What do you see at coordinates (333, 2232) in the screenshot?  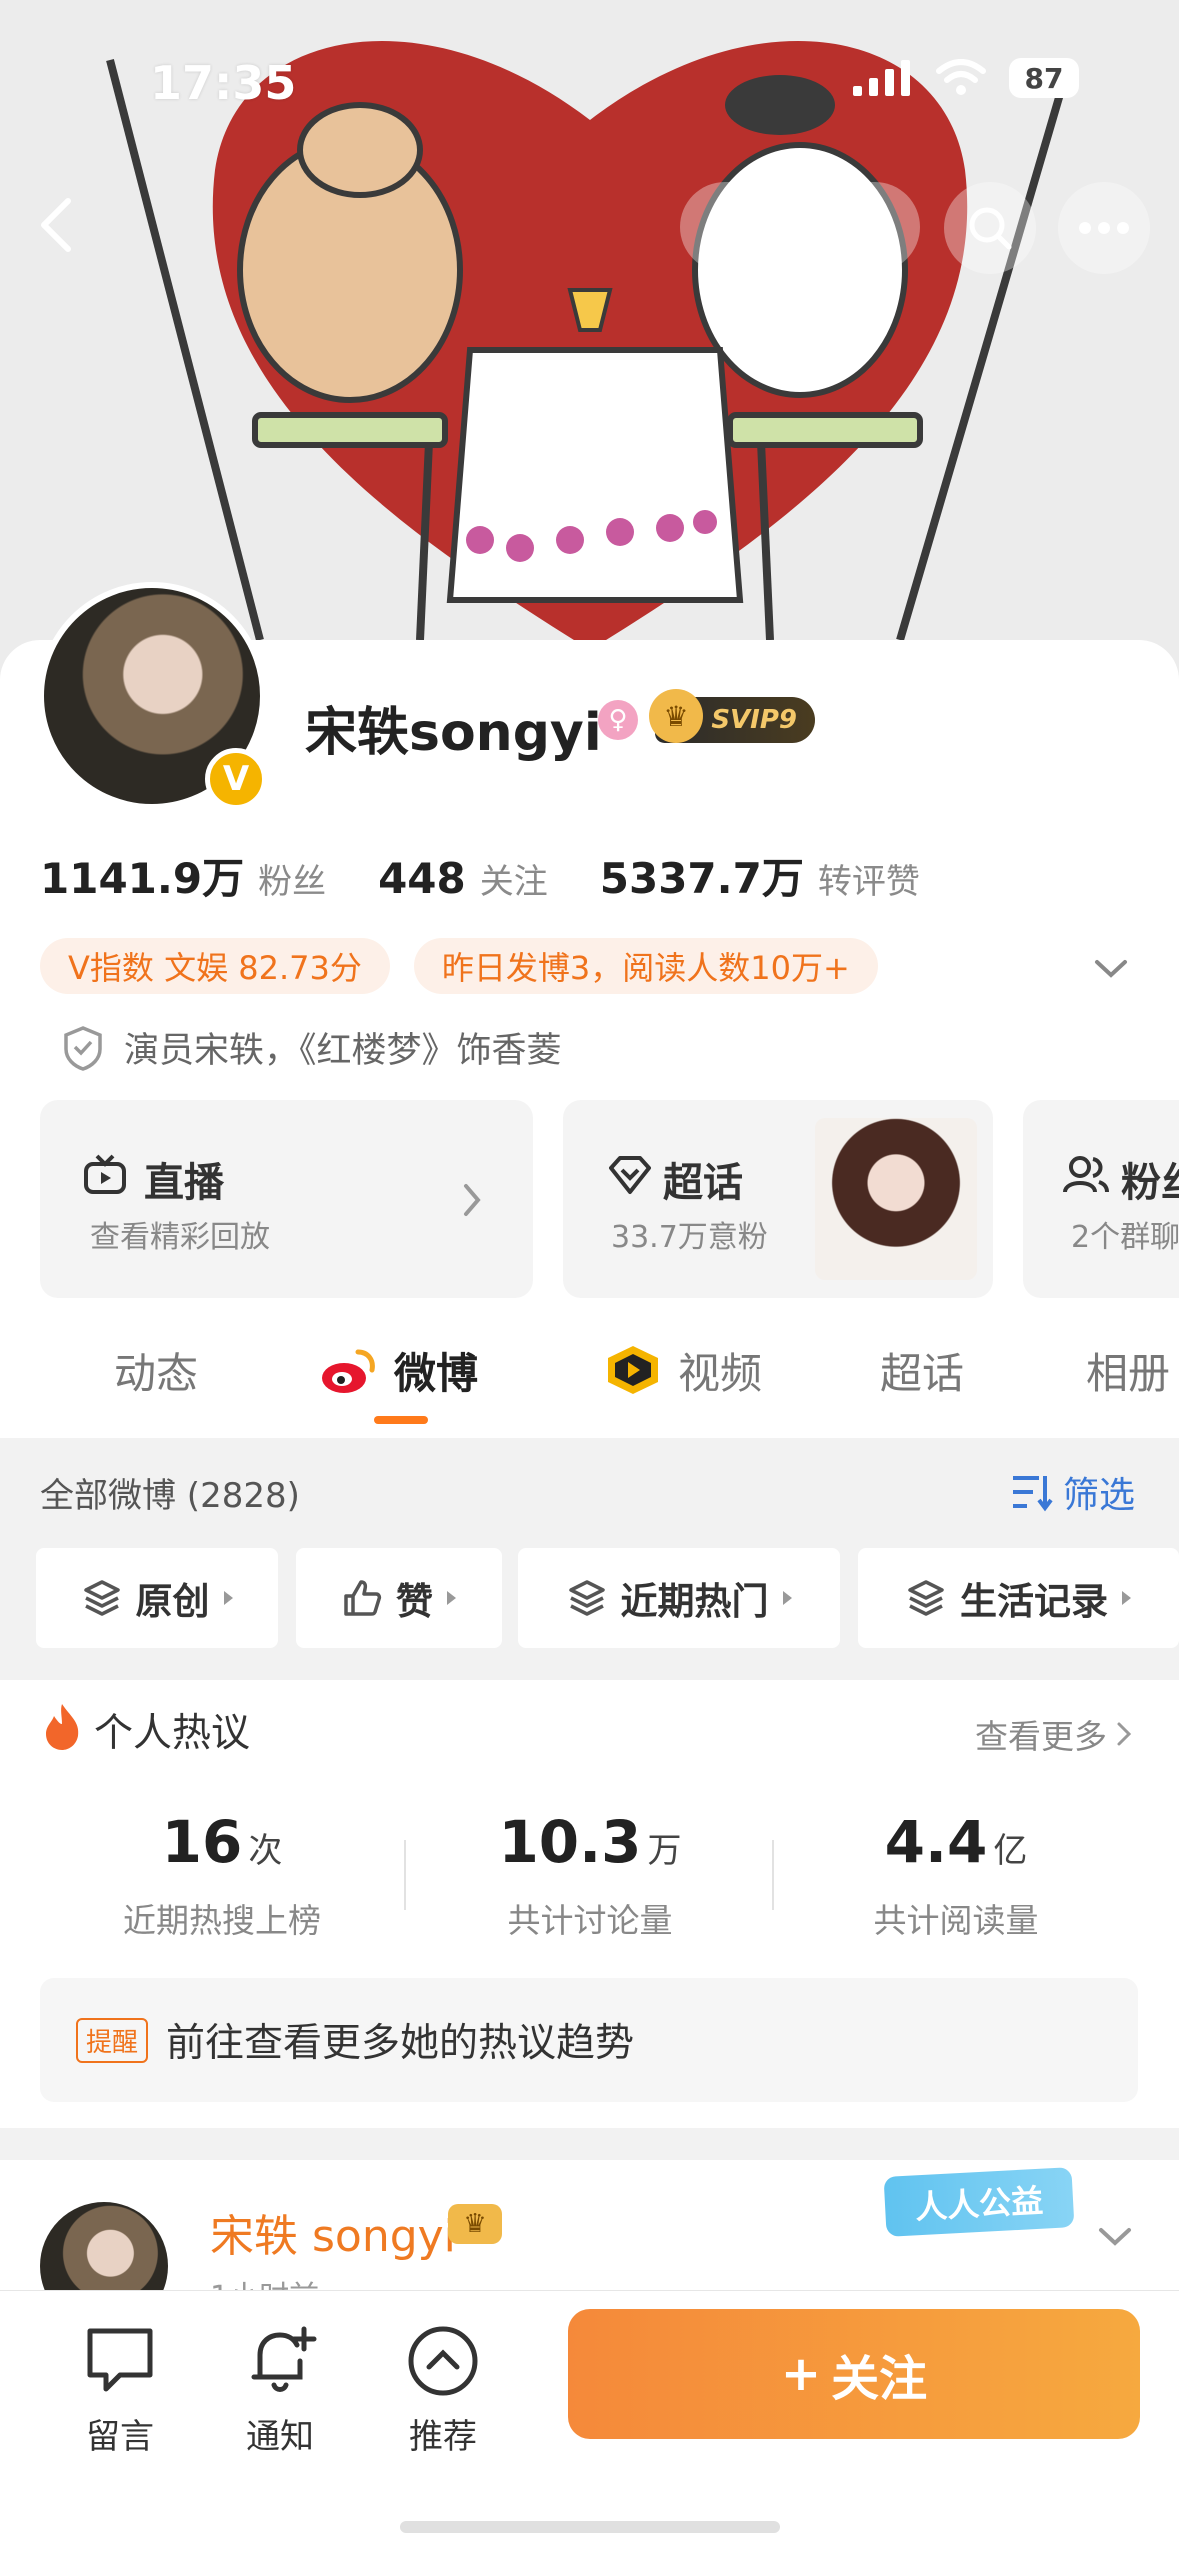 I see `post-author: 宋轶 songyi` at bounding box center [333, 2232].